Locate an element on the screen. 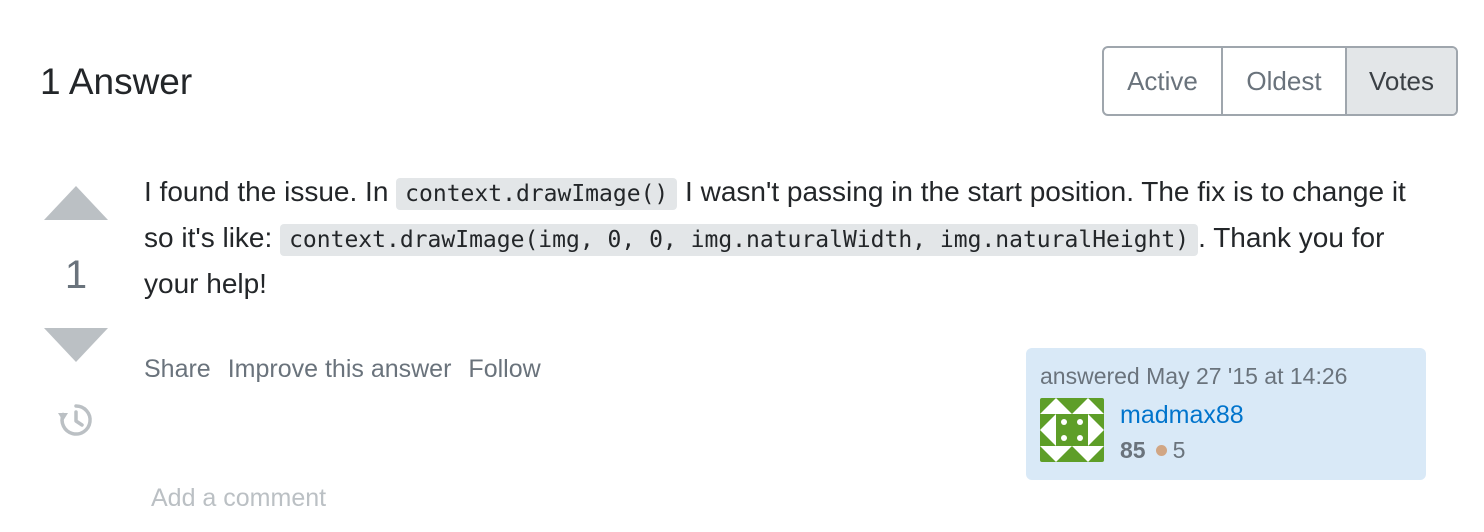 This screenshot has width=1484, height=532. downvote-arrow-icon is located at coordinates (76, 345).